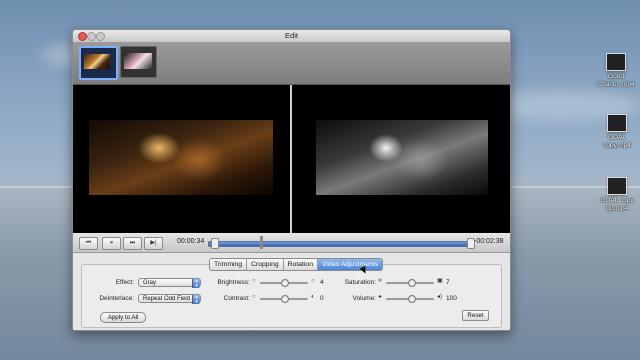 This screenshot has height=360, width=640. What do you see at coordinates (322, 298) in the screenshot?
I see `contrast-value: 0` at bounding box center [322, 298].